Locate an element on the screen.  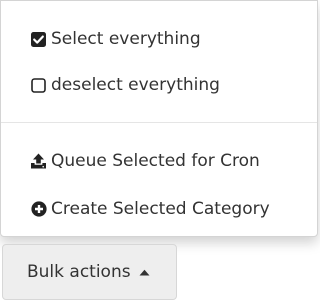
upload-icon is located at coordinates (38, 161).